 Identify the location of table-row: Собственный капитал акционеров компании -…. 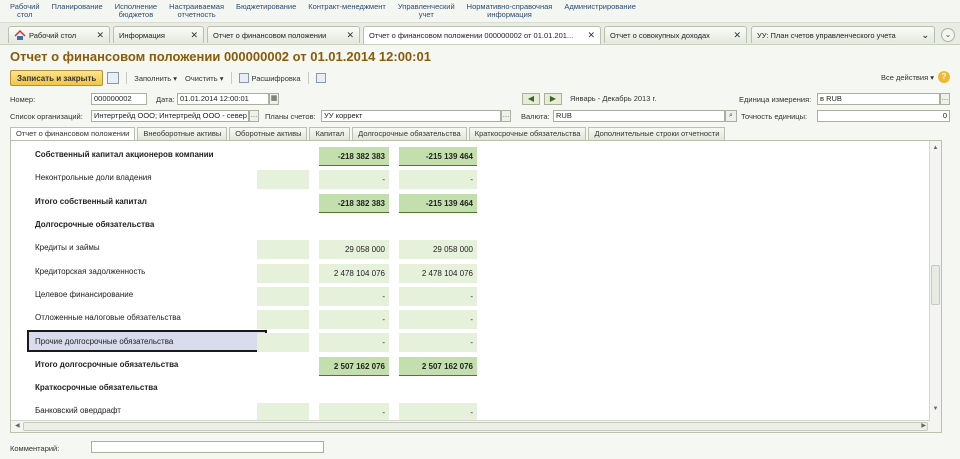
(252, 154).